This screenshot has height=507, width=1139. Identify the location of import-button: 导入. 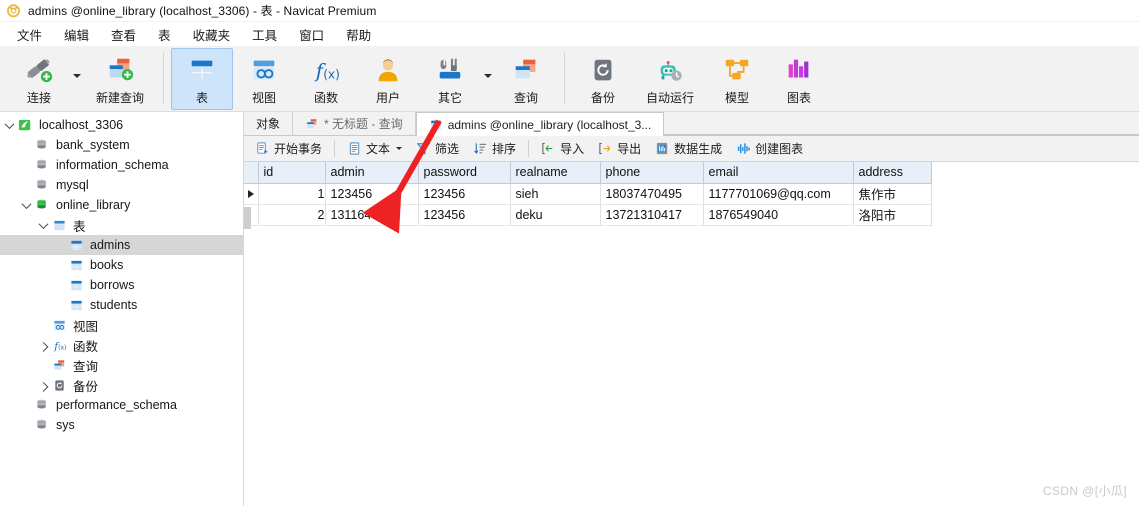
(562, 149).